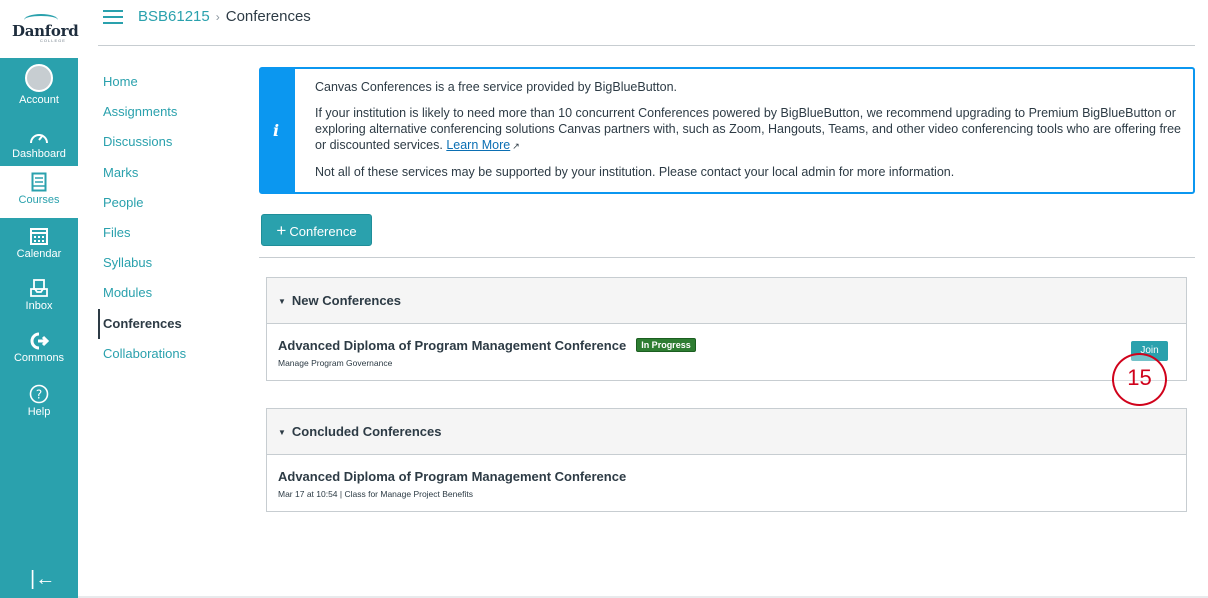 This screenshot has width=1208, height=598. Describe the element at coordinates (39, 78) in the screenshot. I see `account-avatar-icon` at that location.